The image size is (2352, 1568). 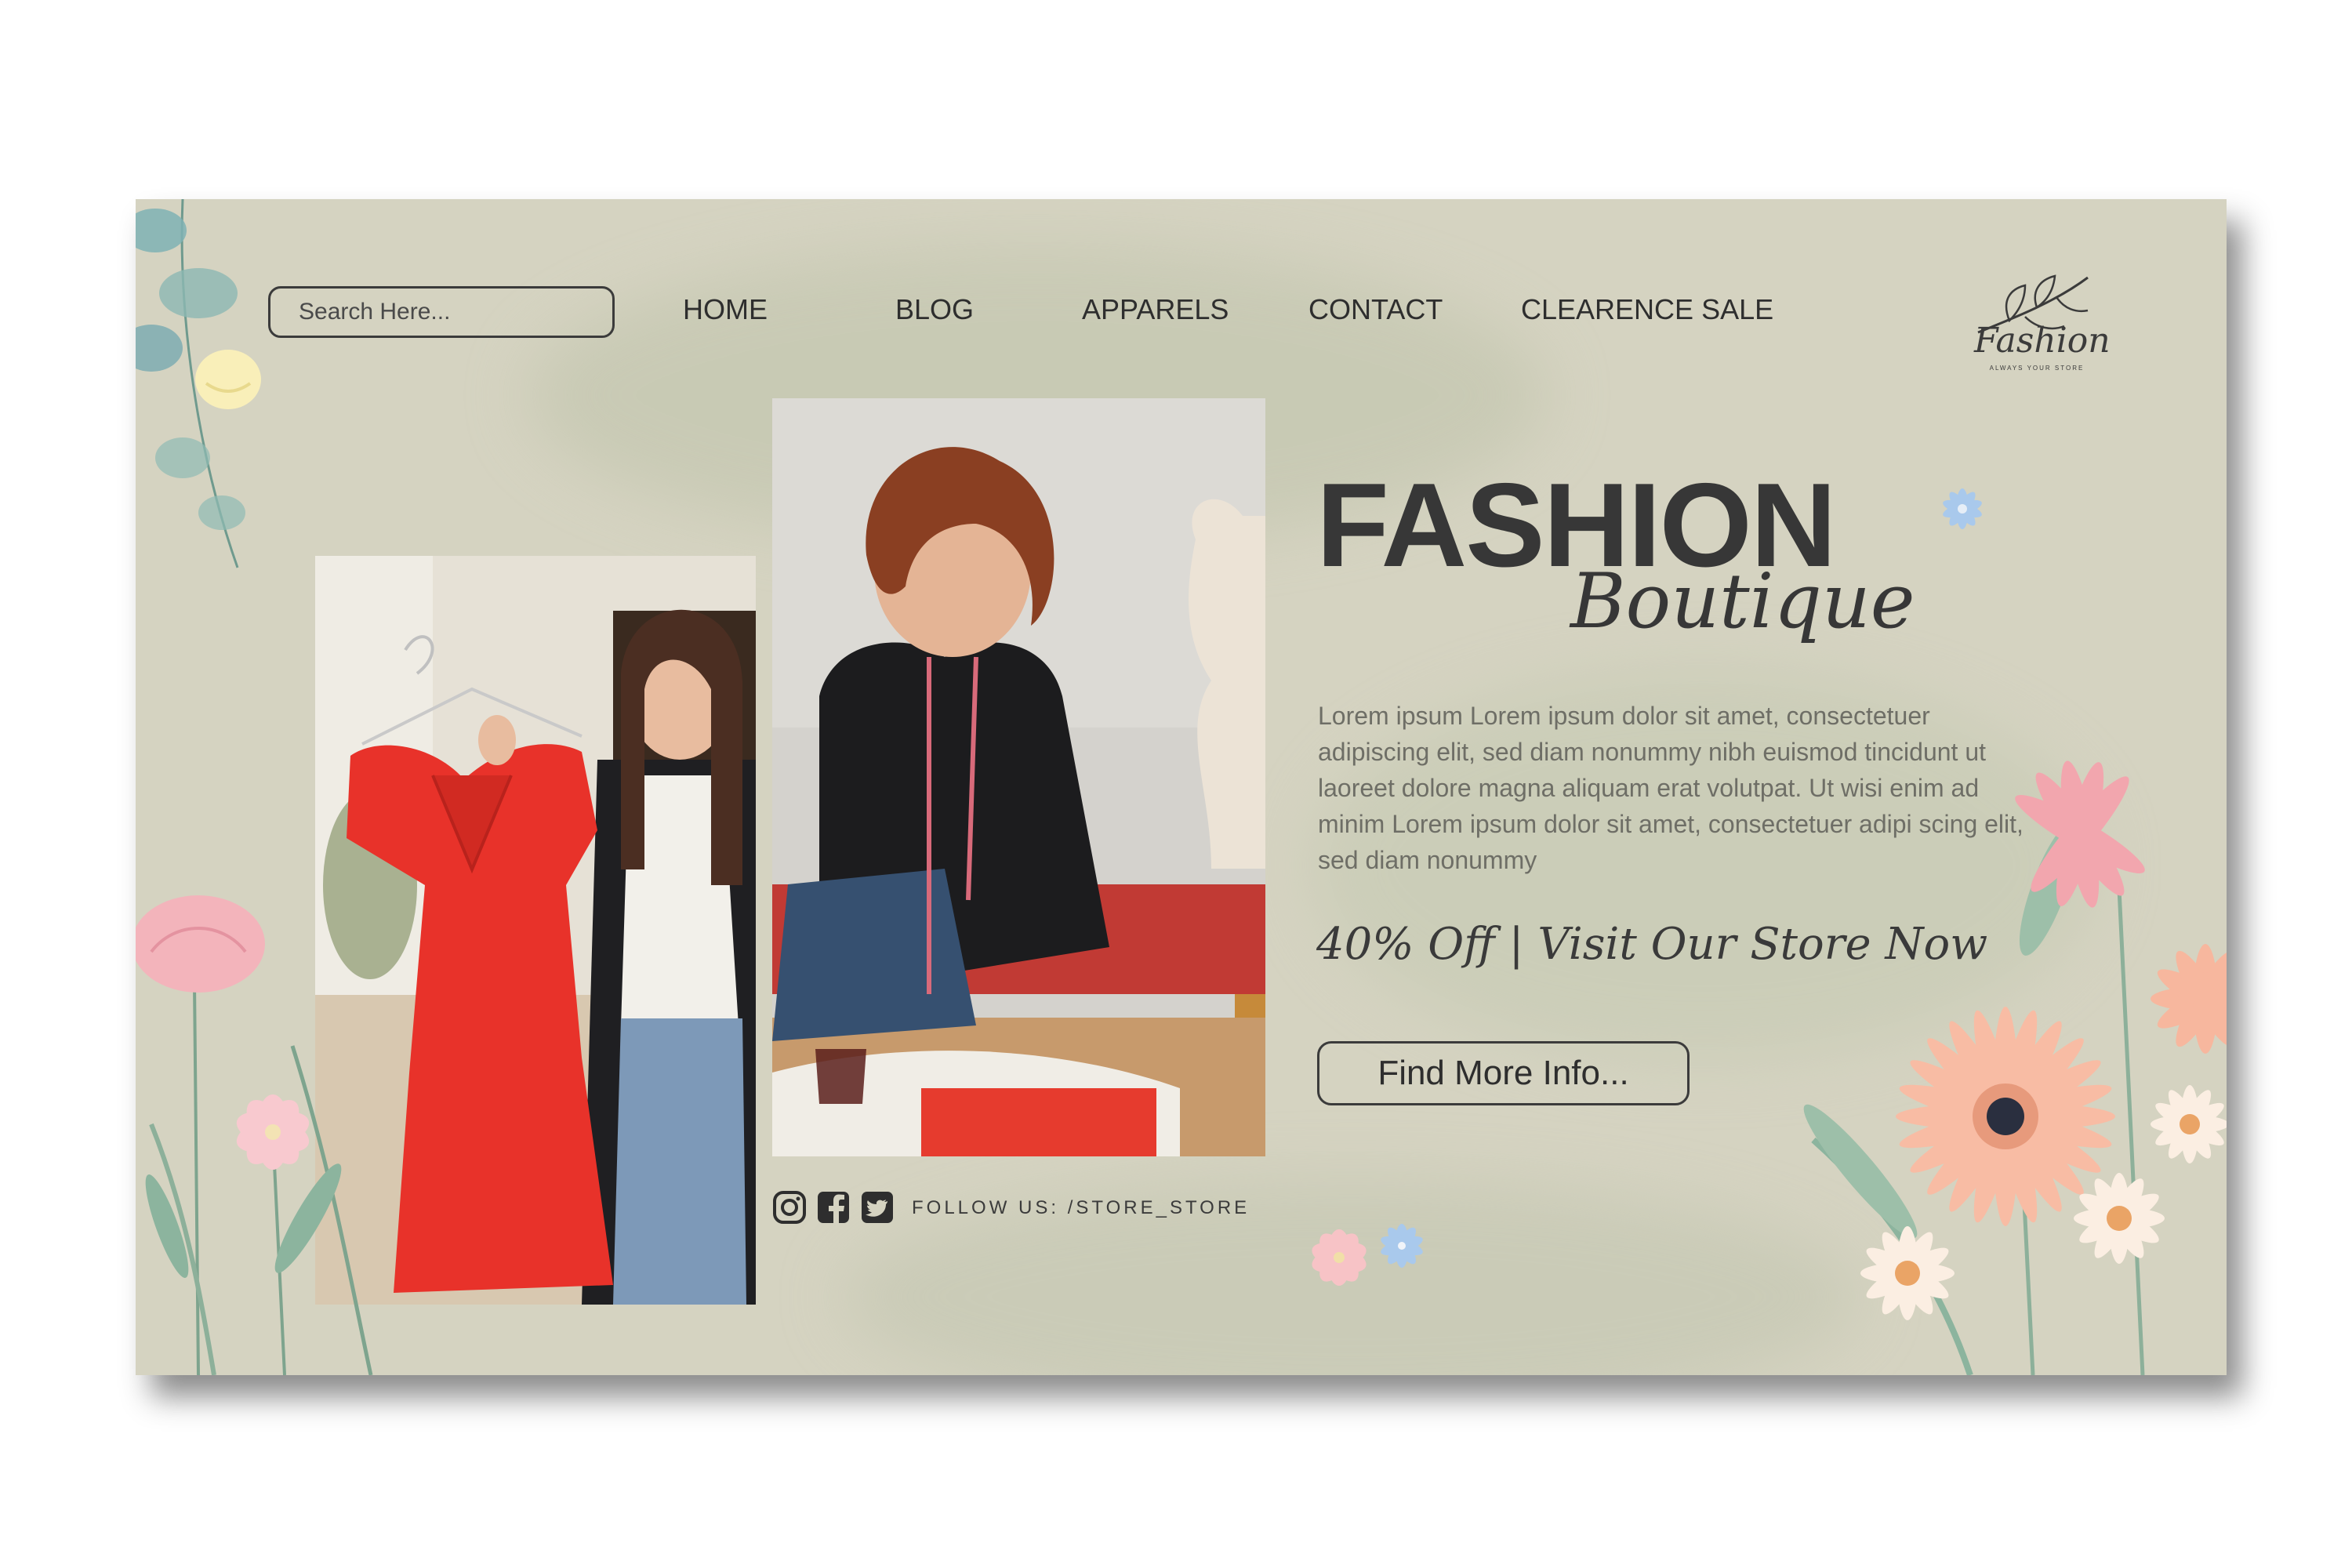 I want to click on instagram-icon, so click(x=789, y=1207).